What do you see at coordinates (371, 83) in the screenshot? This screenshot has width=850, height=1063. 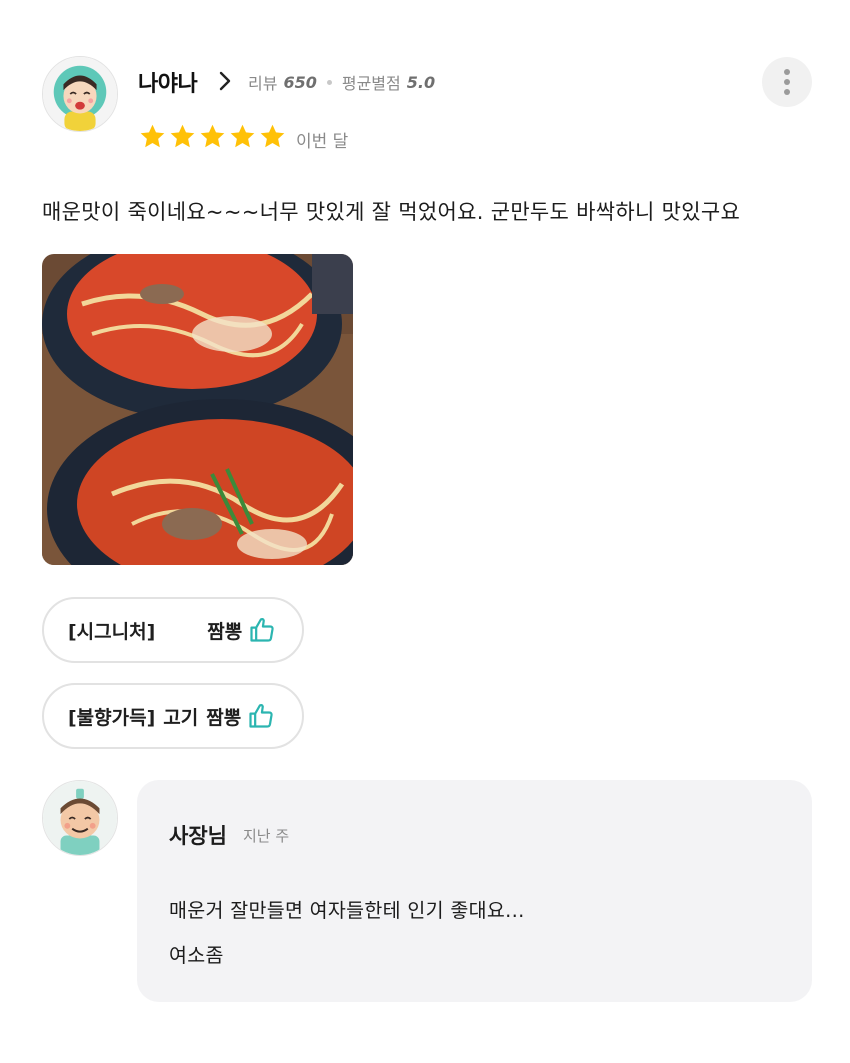 I see `avg-rating-label: 평균별점` at bounding box center [371, 83].